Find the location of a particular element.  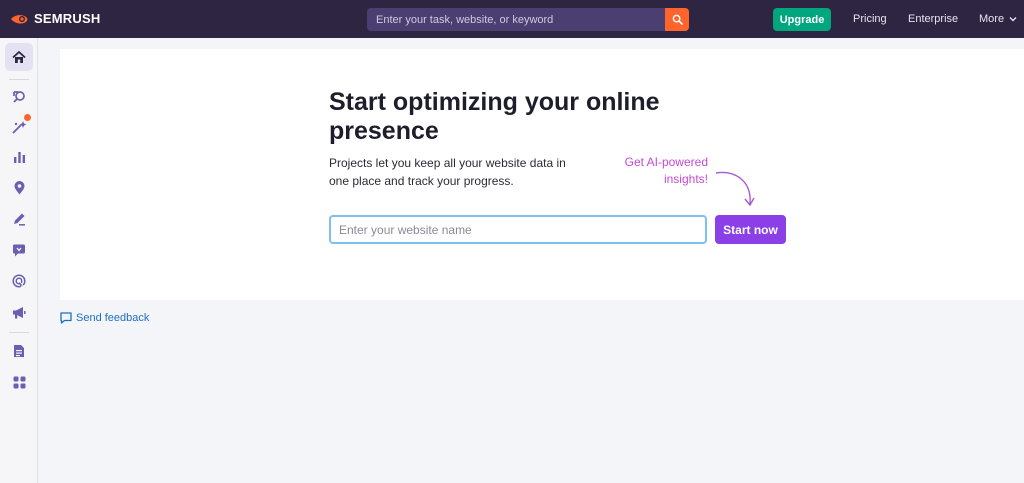

start-now-button: Start now is located at coordinates (750, 229).